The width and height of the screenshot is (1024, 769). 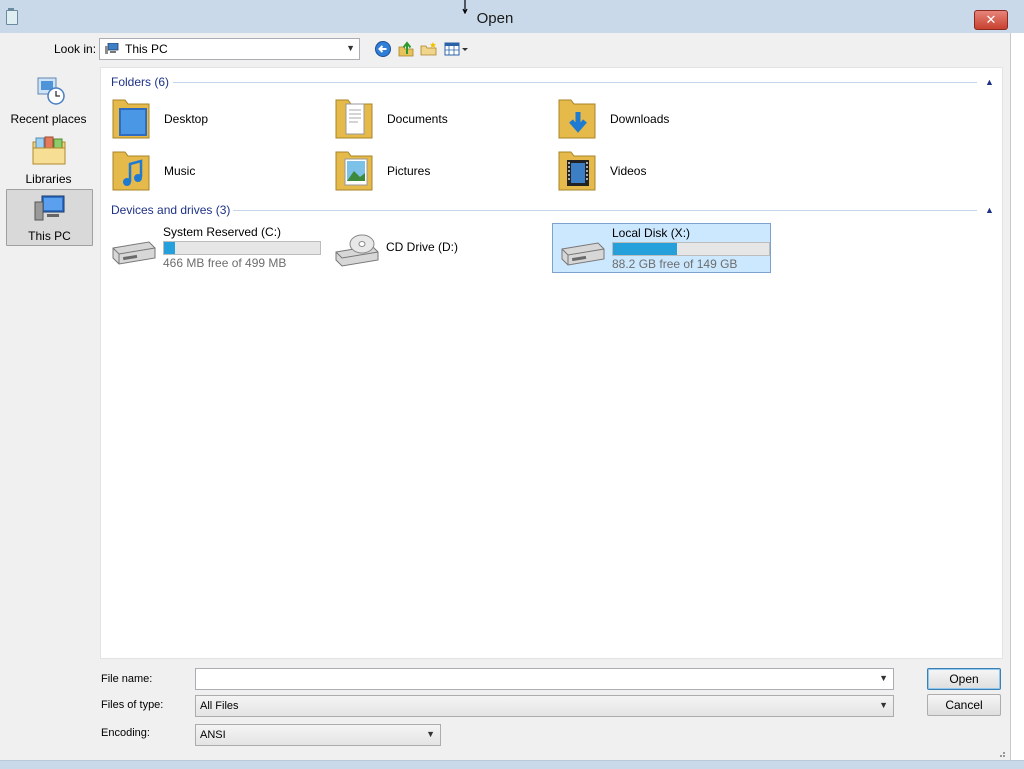 I want to click on folder-desktop: Desktop, so click(x=204, y=119).